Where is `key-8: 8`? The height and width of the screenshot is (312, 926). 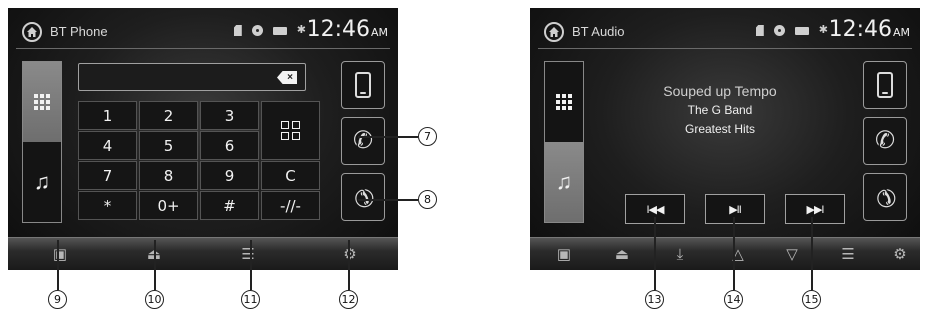 key-8: 8 is located at coordinates (168, 175).